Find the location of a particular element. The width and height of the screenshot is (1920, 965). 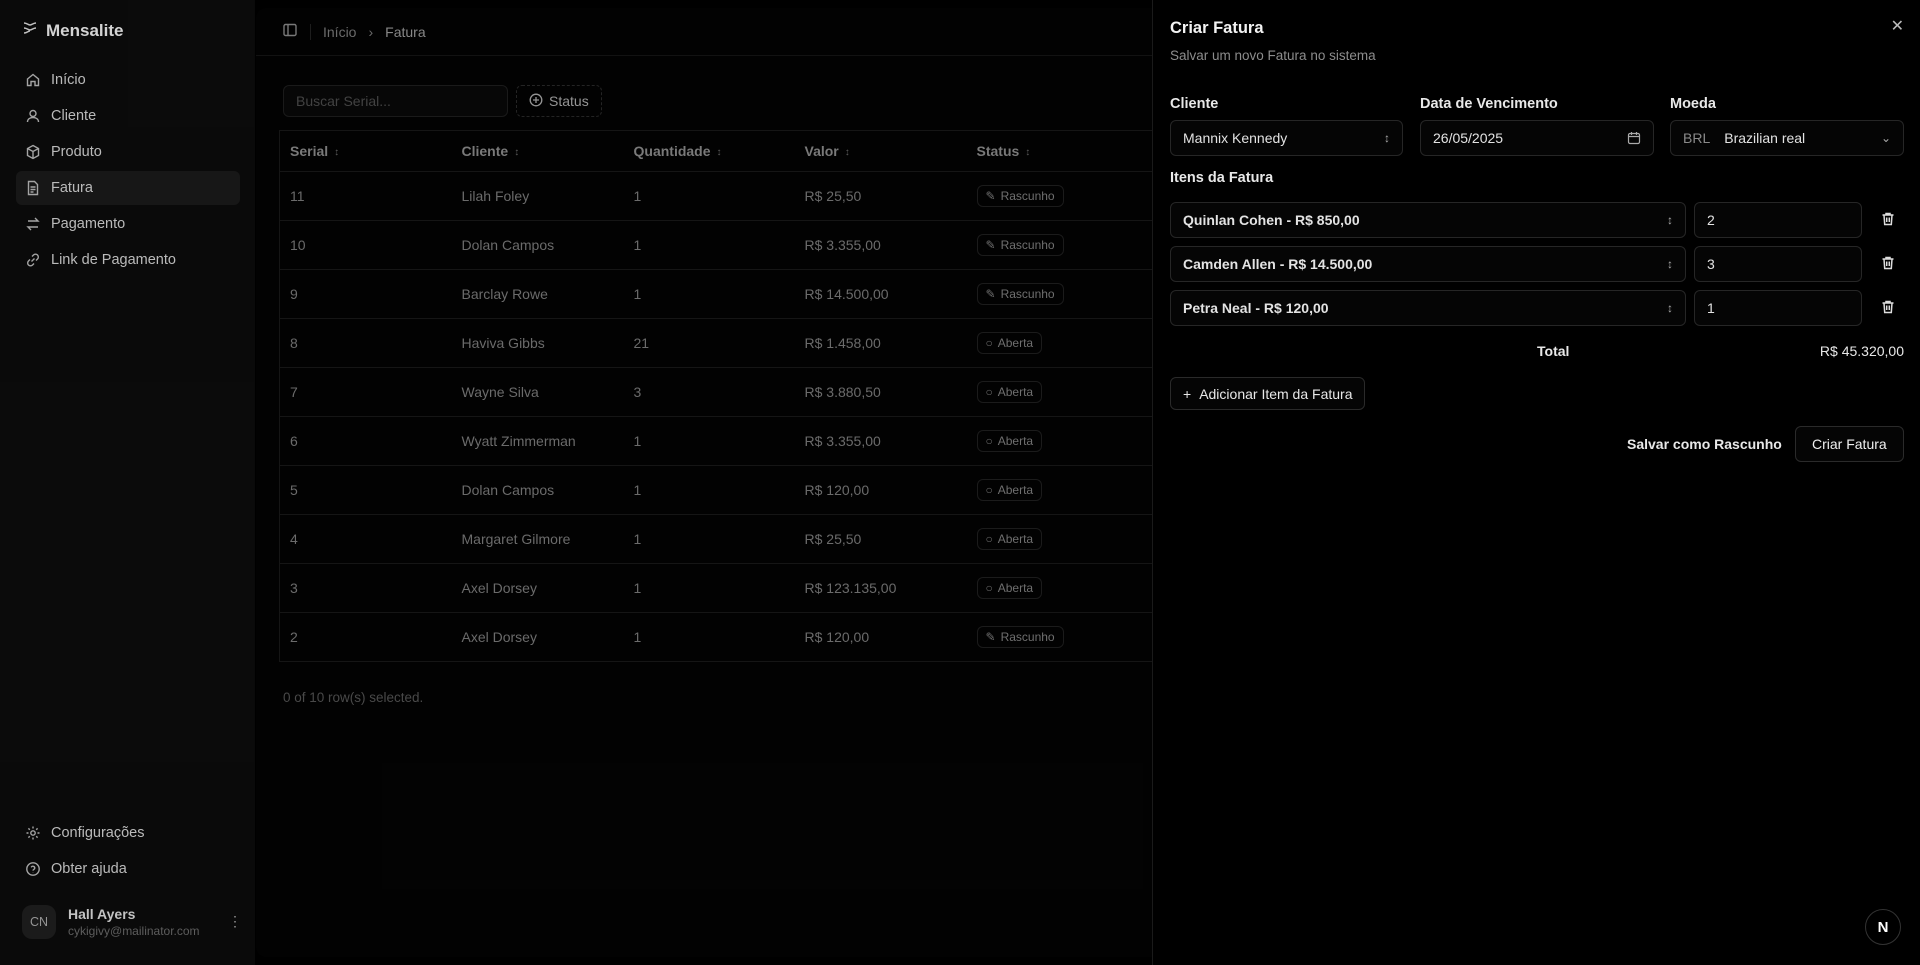

drawer-subtitle: Salvar um novo Fatura no sistema is located at coordinates (1273, 55).